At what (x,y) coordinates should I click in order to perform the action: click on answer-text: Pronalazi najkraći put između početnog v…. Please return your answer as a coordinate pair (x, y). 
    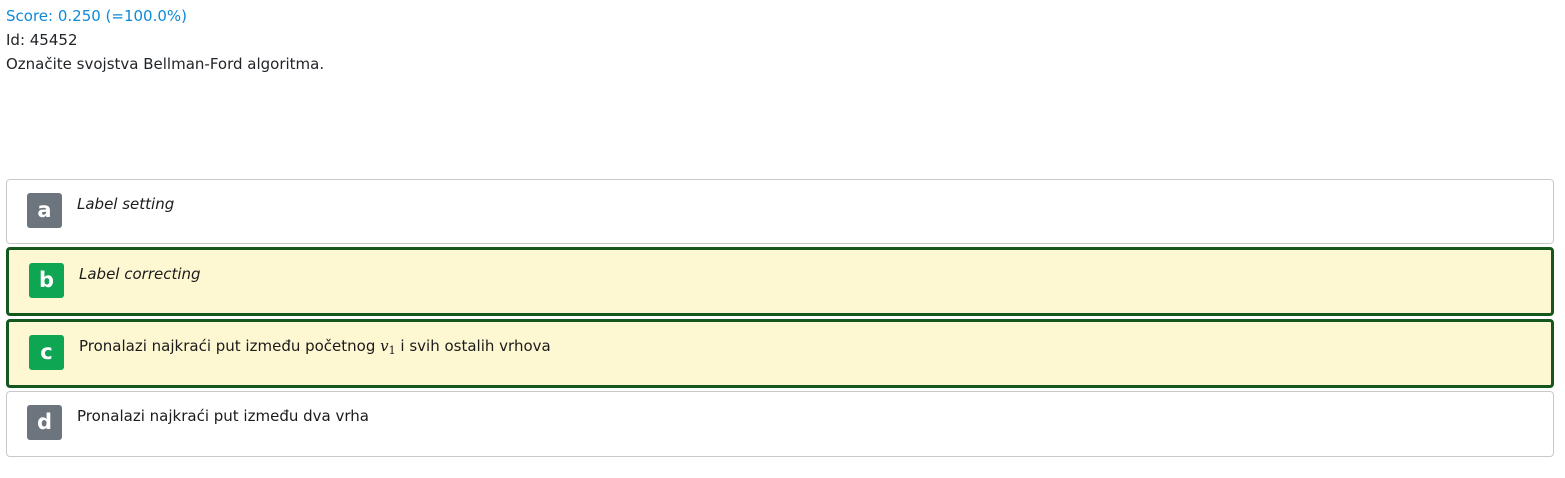
    Looking at the image, I should click on (315, 346).